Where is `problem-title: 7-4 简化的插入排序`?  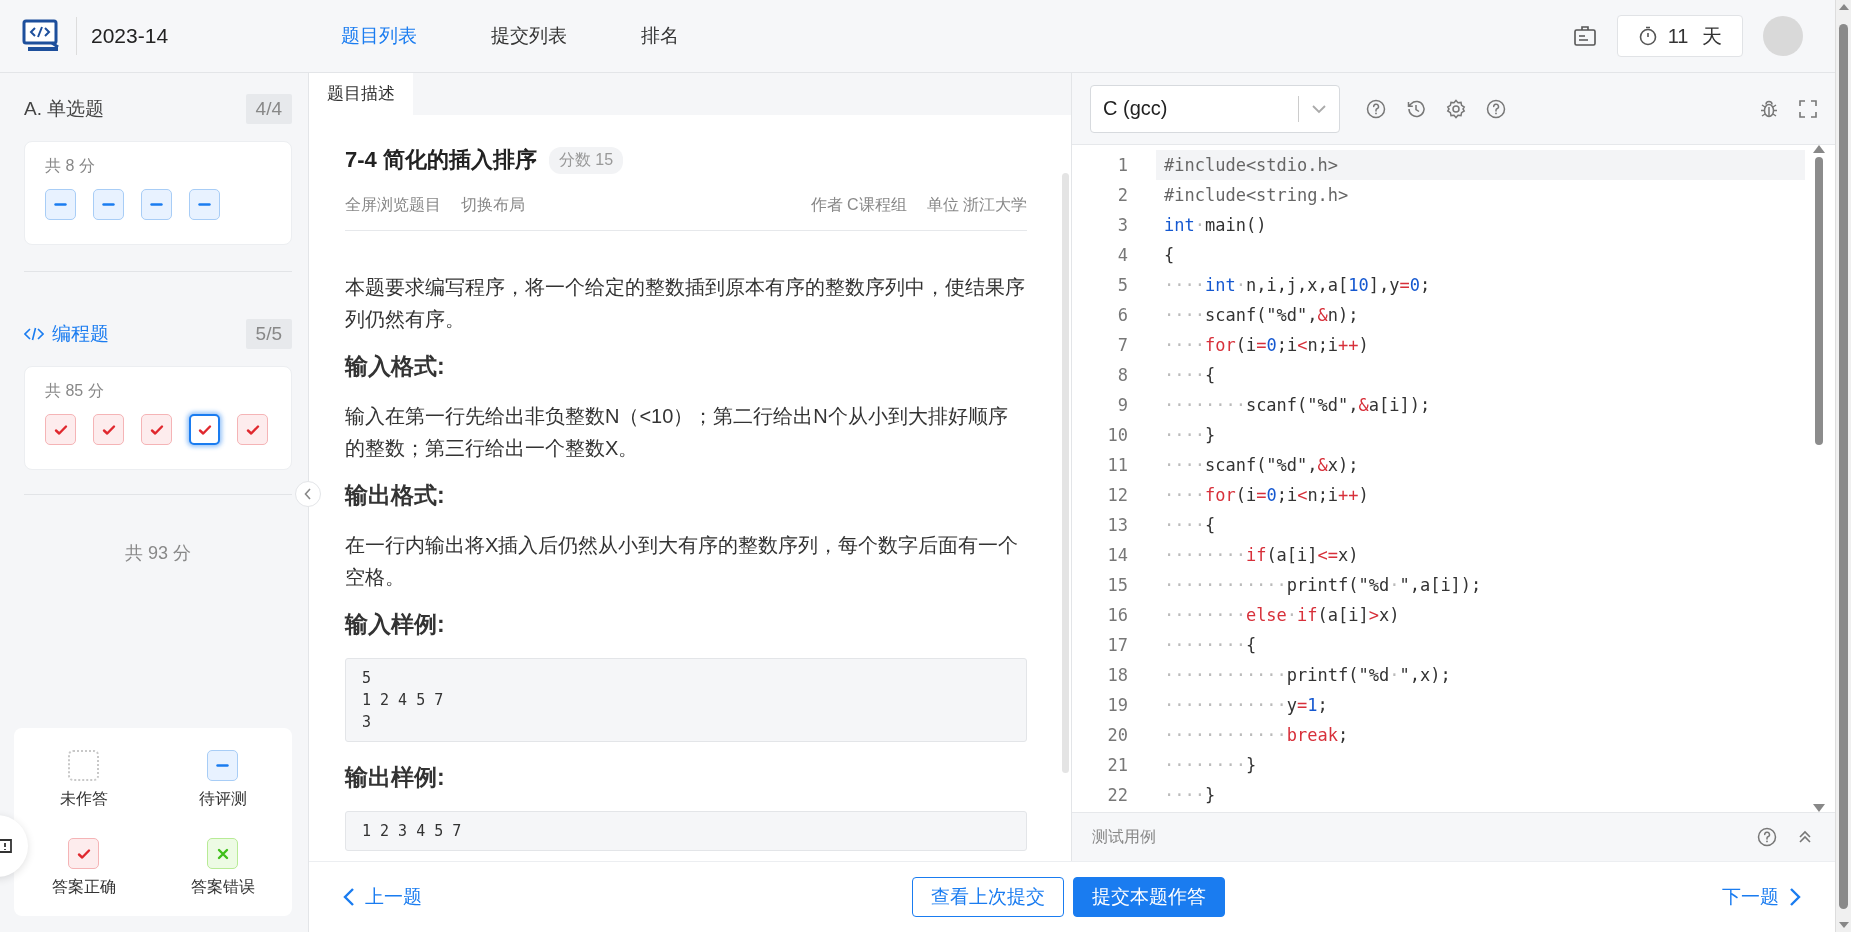
problem-title: 7-4 简化的插入排序 is located at coordinates (441, 160).